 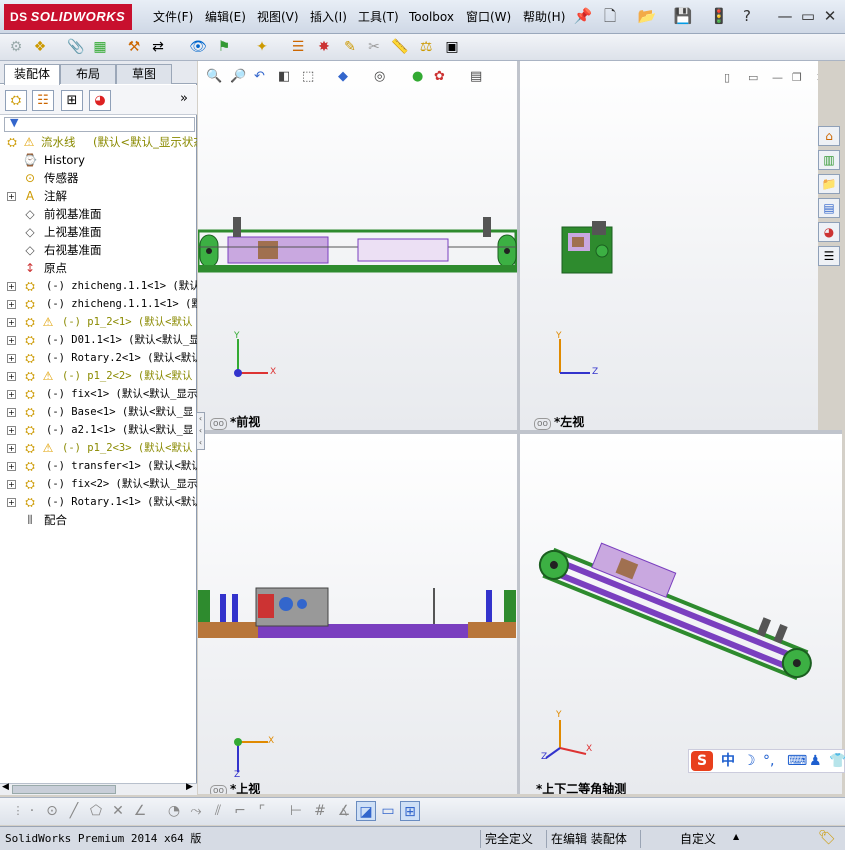 I want to click on reference-geometry-icon: ✦, so click(x=262, y=47).